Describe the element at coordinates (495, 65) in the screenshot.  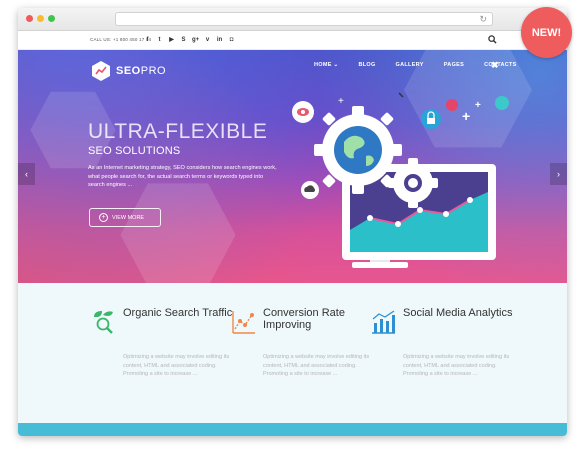
I see `close-icon: ✖` at that location.